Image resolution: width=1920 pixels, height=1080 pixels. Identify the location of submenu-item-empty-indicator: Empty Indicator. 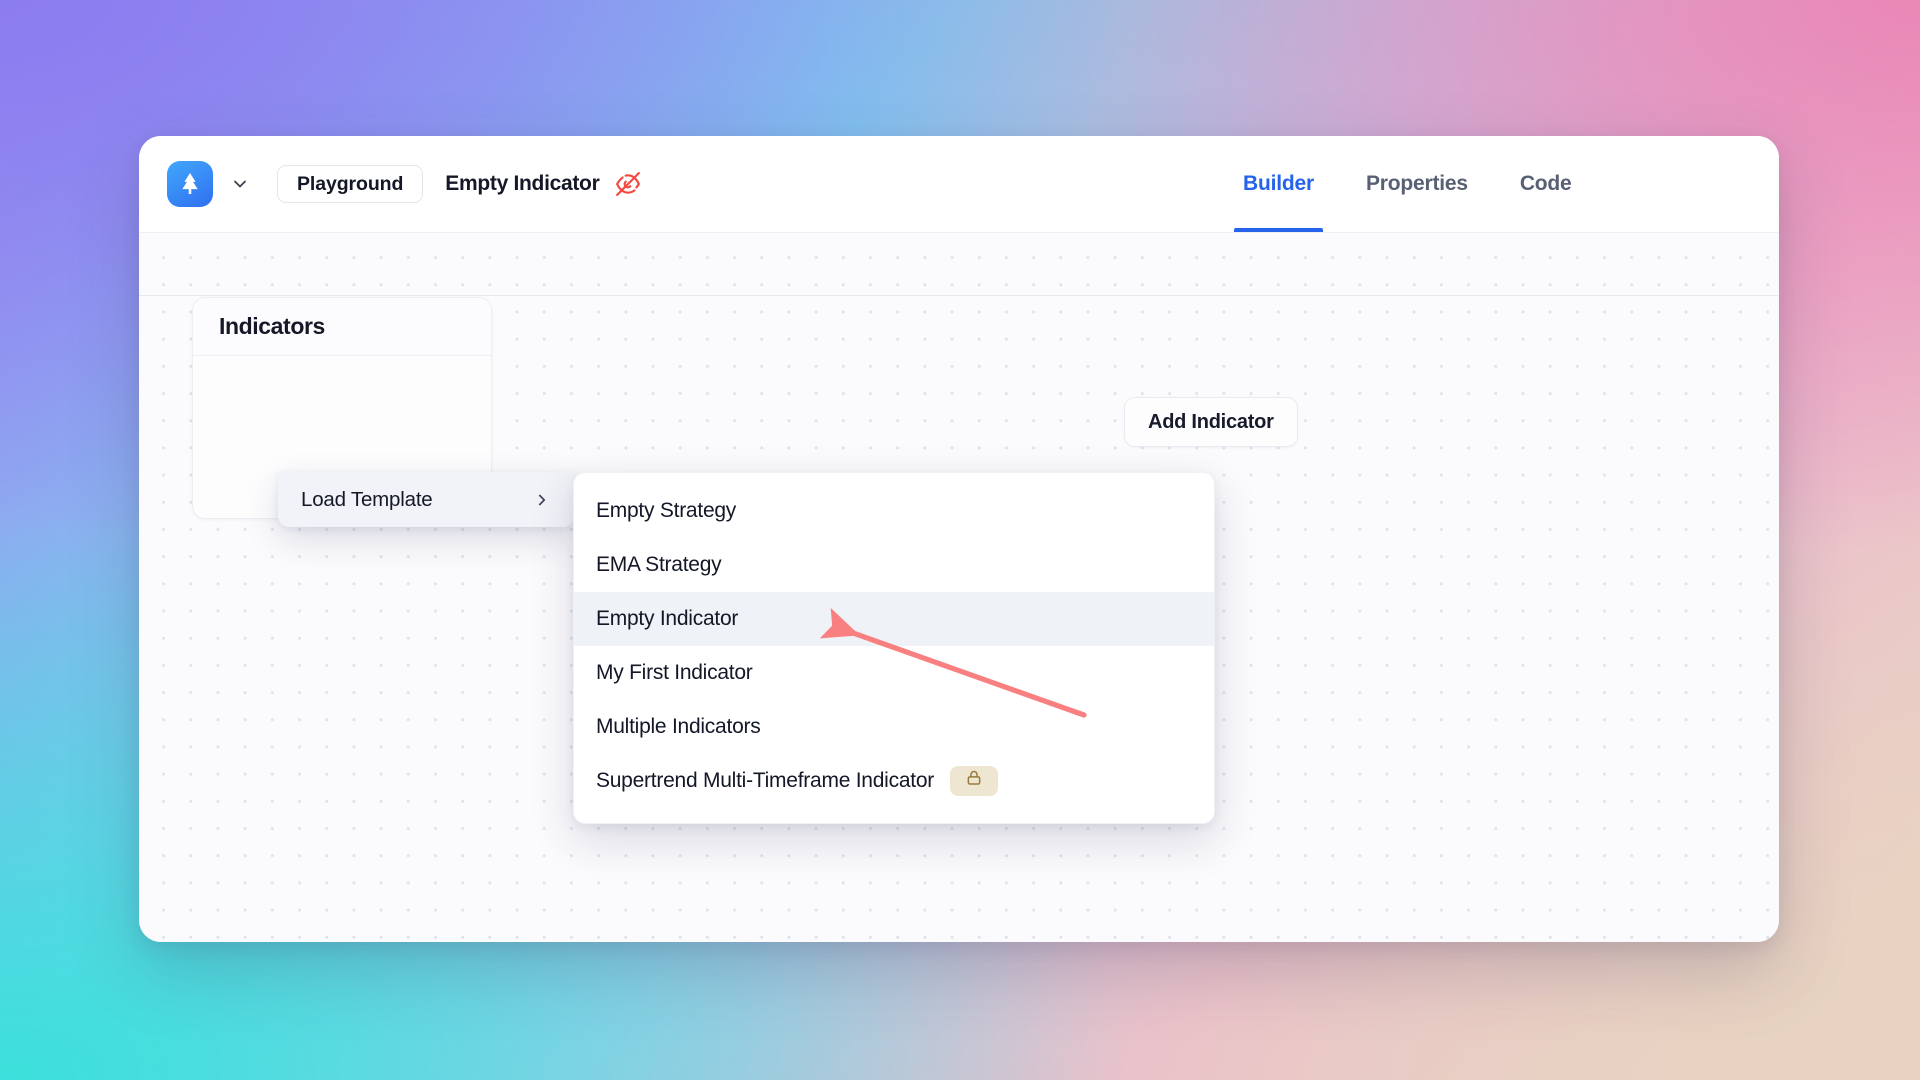
(894, 619).